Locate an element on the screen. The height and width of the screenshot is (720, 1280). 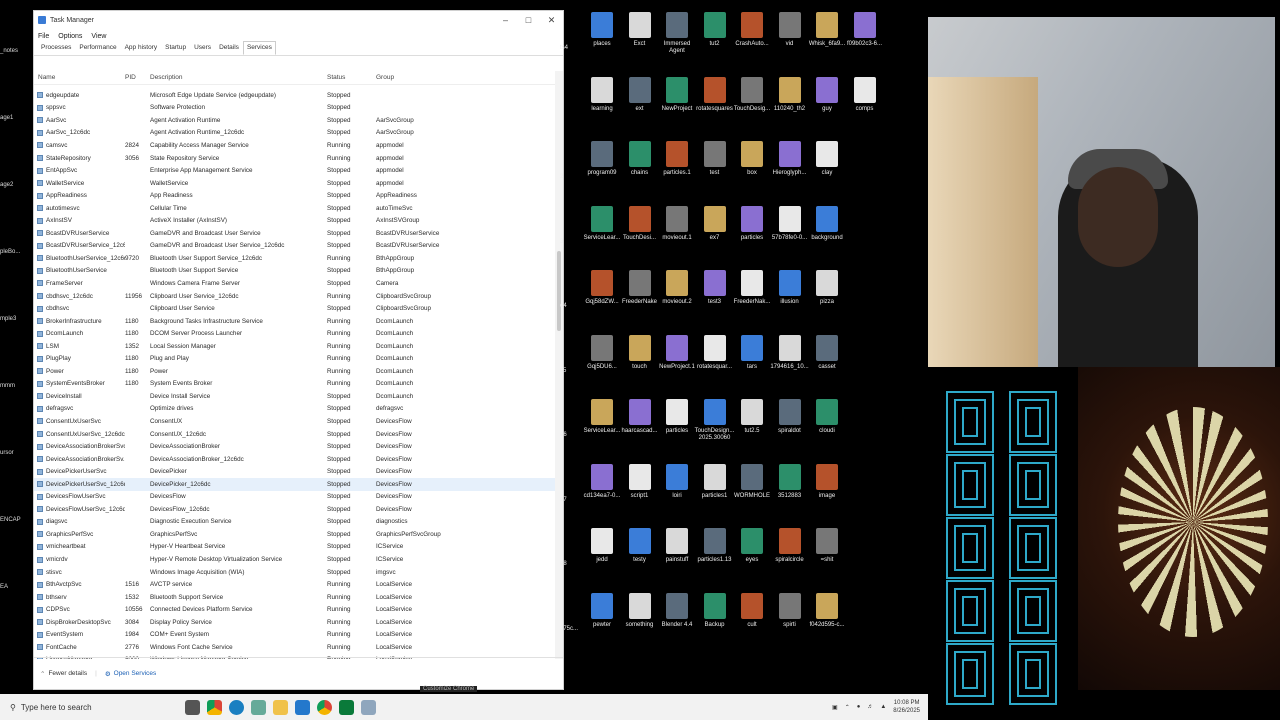
desktop-icon: NewProject is located at coordinates (677, 94).